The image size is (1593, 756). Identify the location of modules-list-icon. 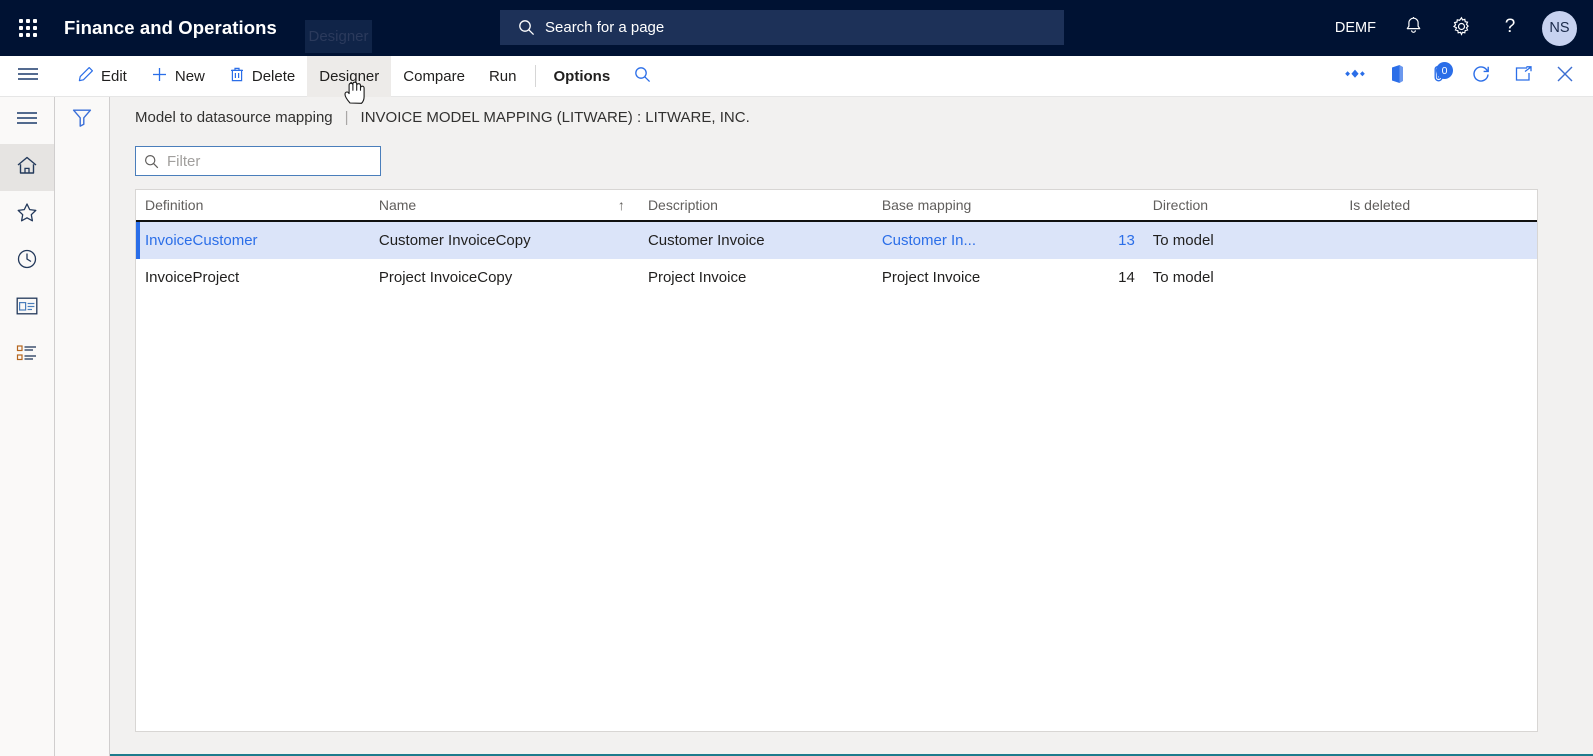
(27, 355).